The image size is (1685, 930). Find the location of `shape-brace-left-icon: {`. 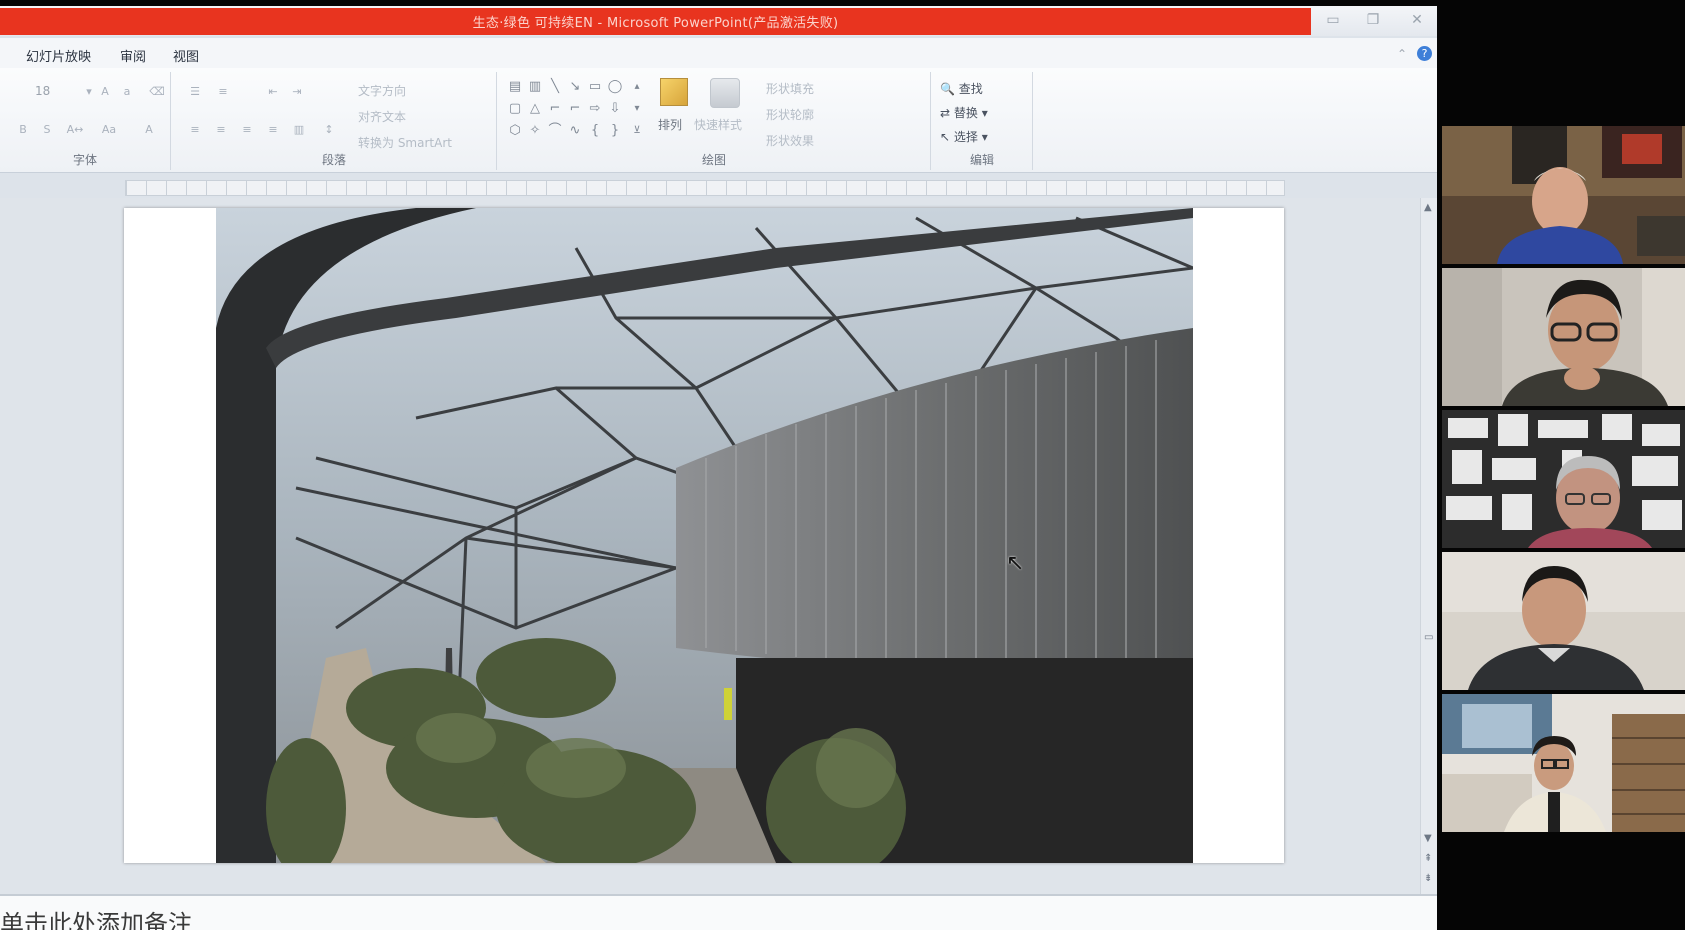

shape-brace-left-icon: { is located at coordinates (595, 131).